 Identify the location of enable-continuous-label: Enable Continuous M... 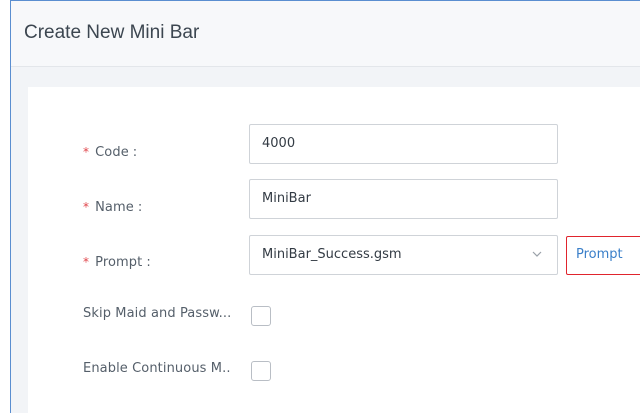
(157, 368).